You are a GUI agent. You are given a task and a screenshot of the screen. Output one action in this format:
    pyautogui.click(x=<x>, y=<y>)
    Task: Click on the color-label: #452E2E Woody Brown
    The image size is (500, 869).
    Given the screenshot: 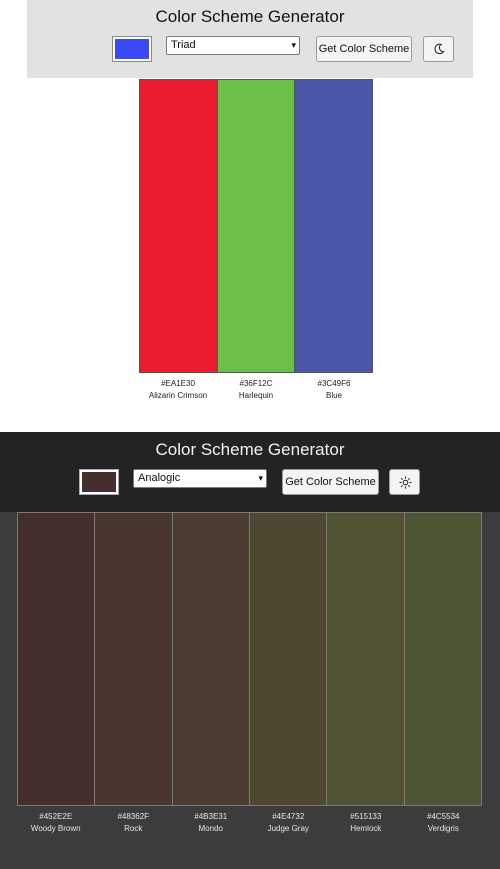 What is the action you would take?
    pyautogui.click(x=56, y=823)
    